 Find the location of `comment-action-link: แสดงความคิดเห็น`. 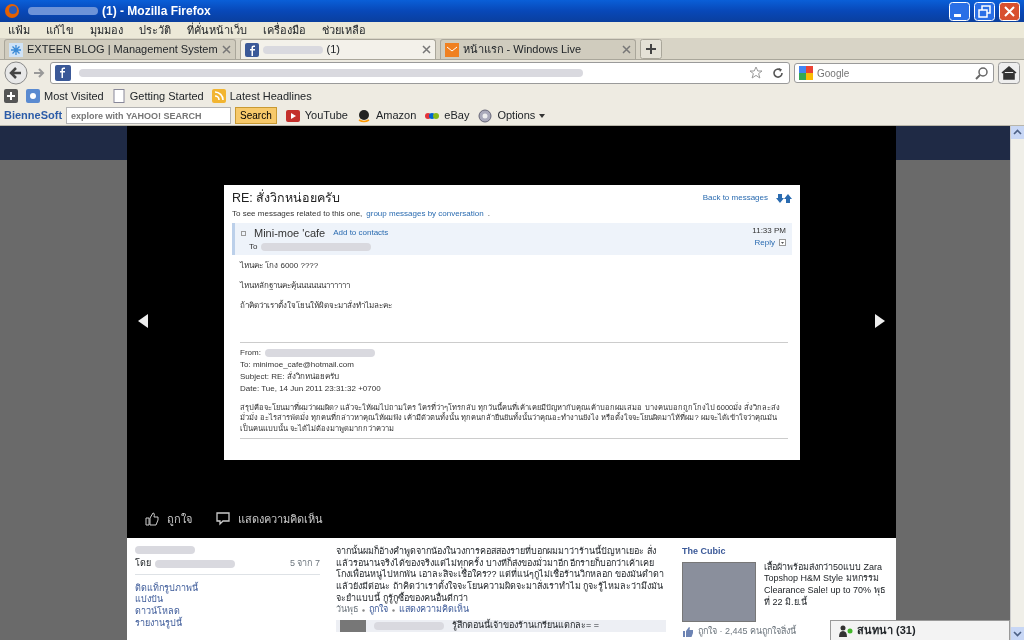

comment-action-link: แสดงความคิดเห็น is located at coordinates (434, 610).